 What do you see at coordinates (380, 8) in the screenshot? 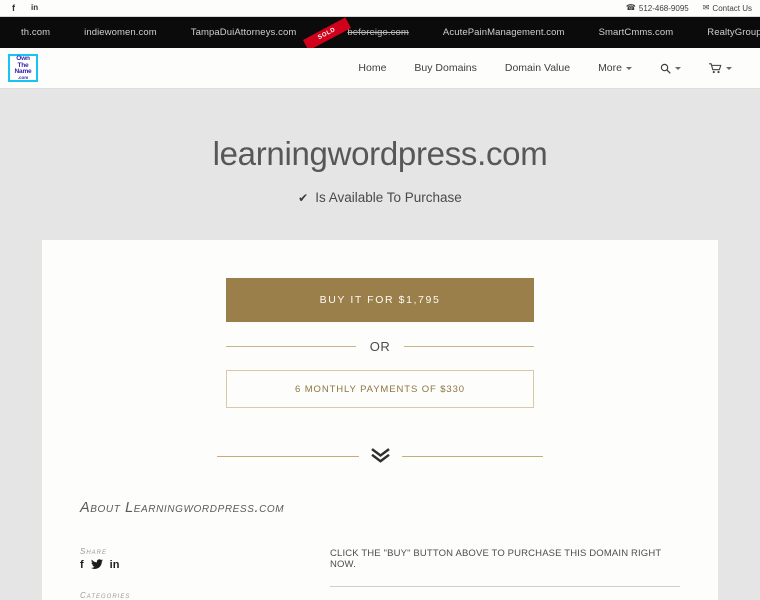
I see `utility-bar: f in ☎ 512-468-9095 ✉ Contact Us` at bounding box center [380, 8].